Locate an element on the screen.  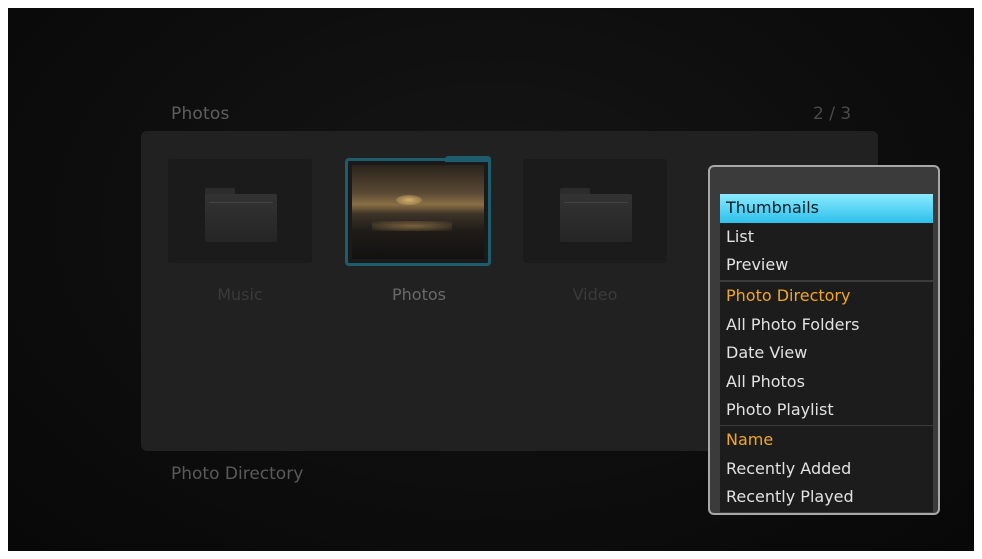
current-view-label: Photo Directory is located at coordinates (237, 474).